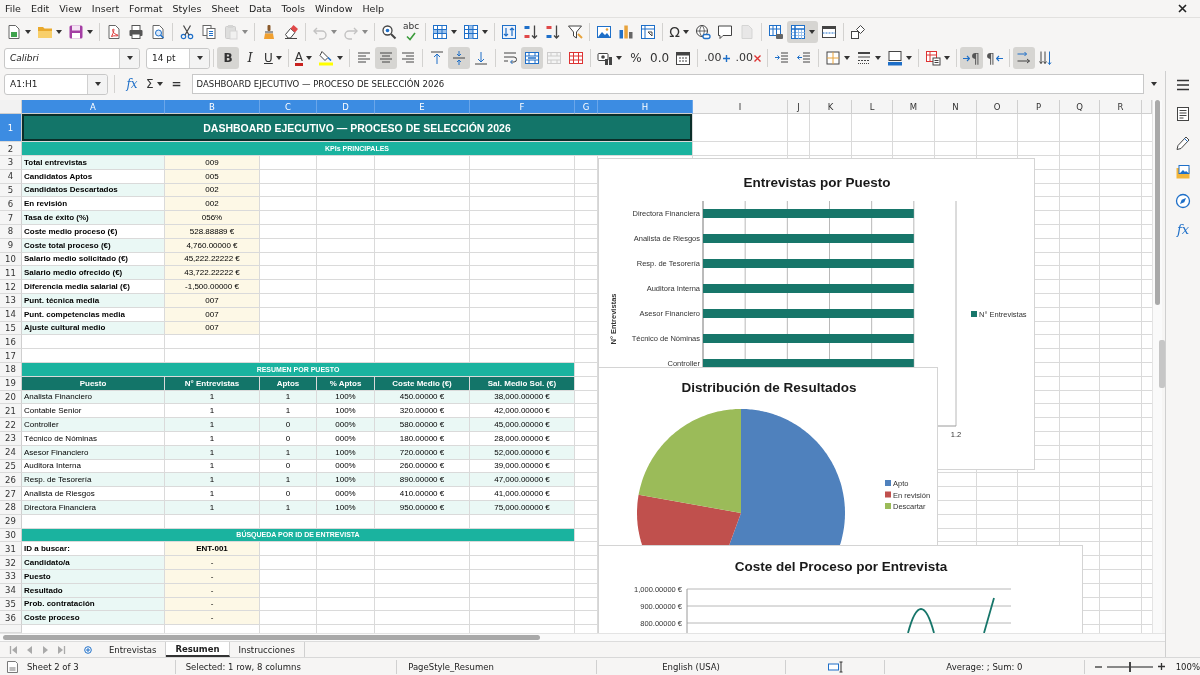  I want to click on row-header: 36, so click(11, 618).